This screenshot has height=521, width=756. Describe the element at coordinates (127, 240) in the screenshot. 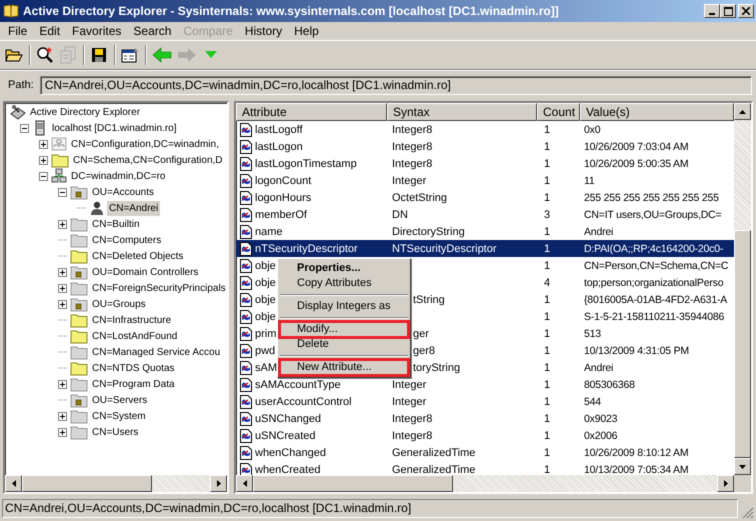

I see `tree-item: CN=Computers` at that location.